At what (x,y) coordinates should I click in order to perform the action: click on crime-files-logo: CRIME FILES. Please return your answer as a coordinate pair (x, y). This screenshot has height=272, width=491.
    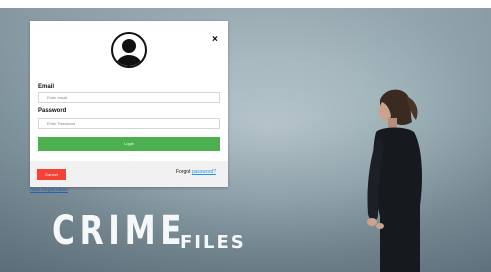
    Looking at the image, I should click on (148, 231).